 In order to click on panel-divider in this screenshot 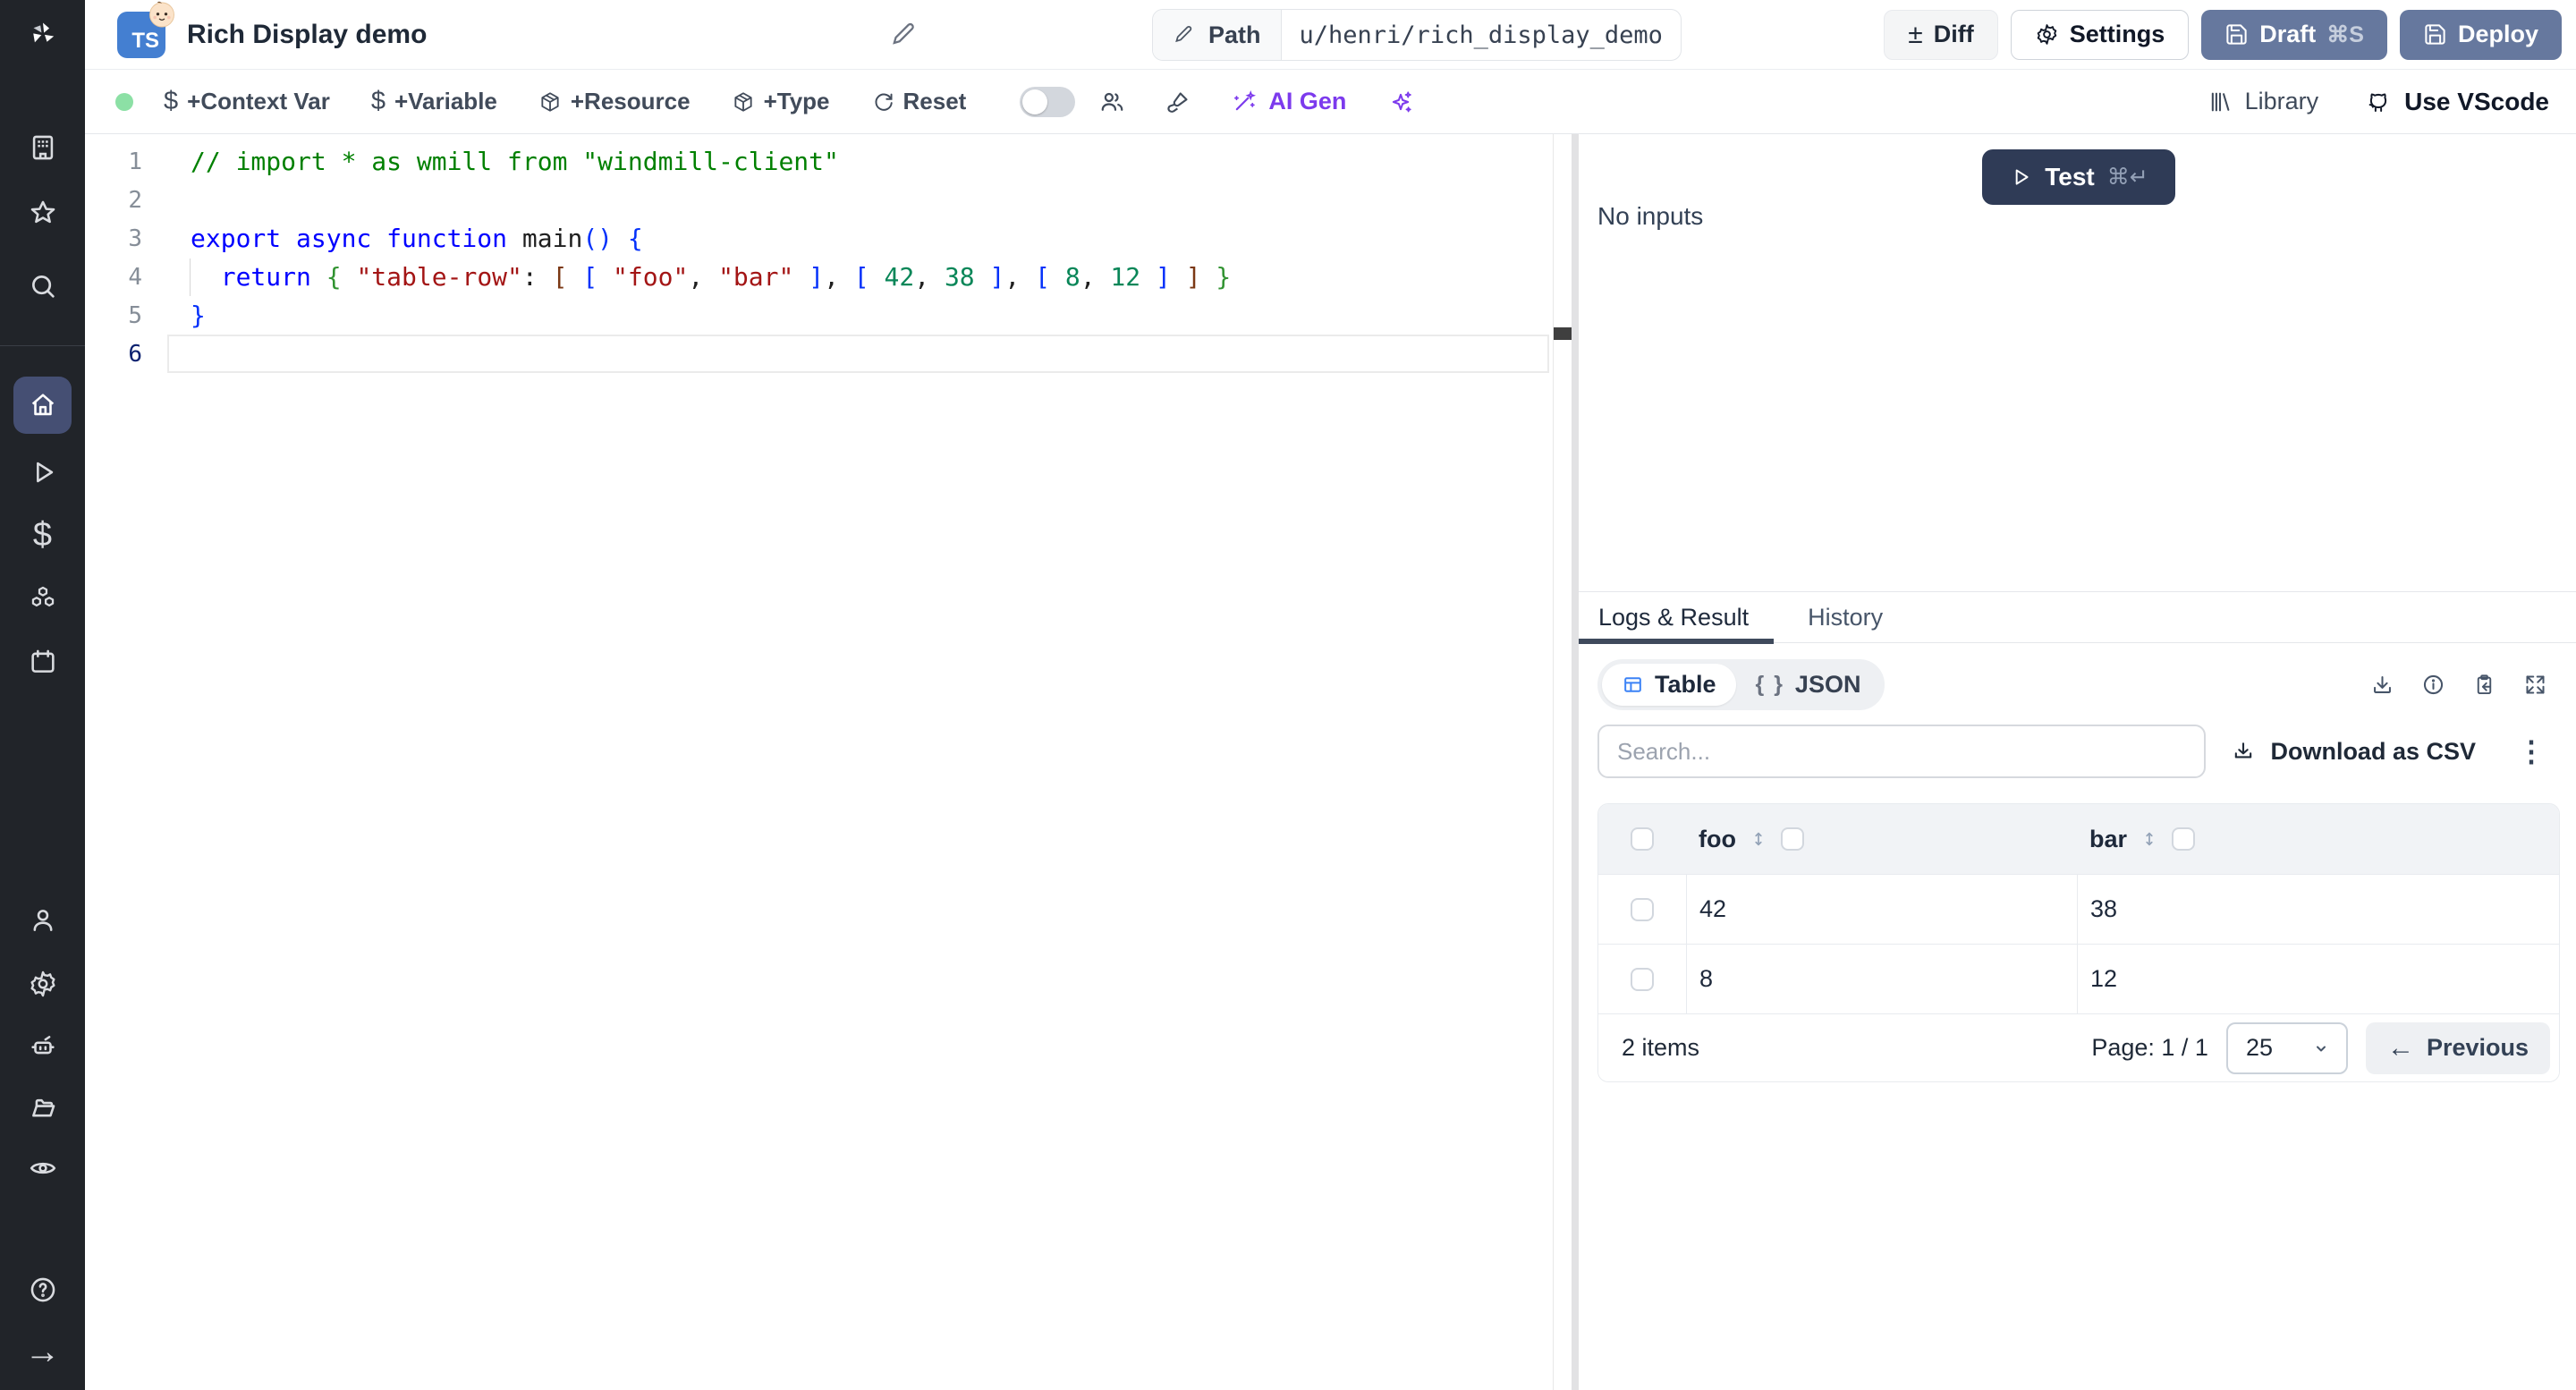, I will do `click(1575, 762)`.